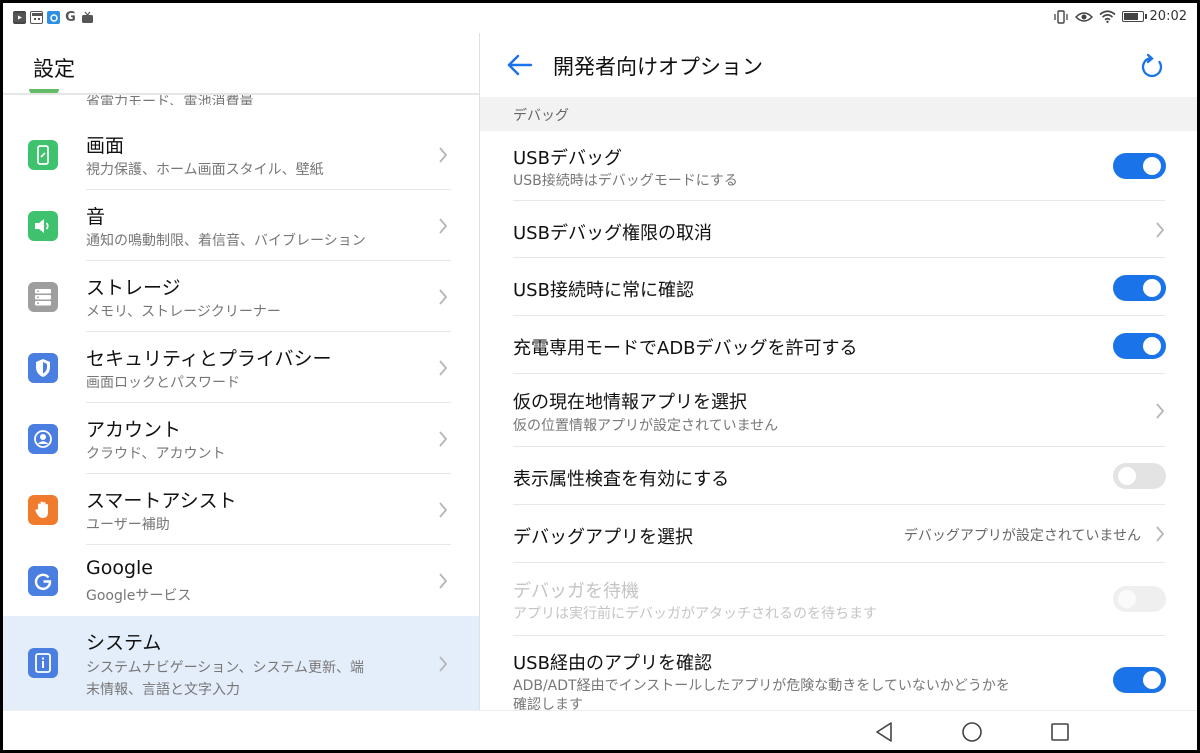 The width and height of the screenshot is (1200, 753). Describe the element at coordinates (548, 703) in the screenshot. I see `option-subtitle-continued: 確認します` at that location.